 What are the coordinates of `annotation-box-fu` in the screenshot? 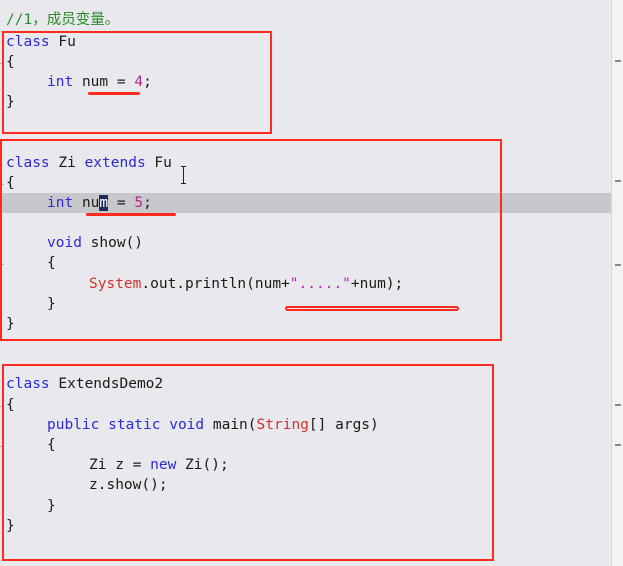 It's located at (137, 82).